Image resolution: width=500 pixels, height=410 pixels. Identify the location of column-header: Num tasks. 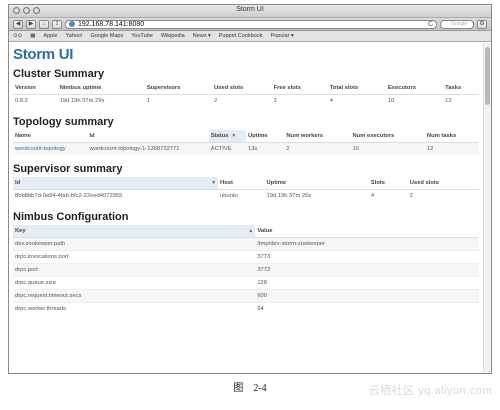
(451, 136).